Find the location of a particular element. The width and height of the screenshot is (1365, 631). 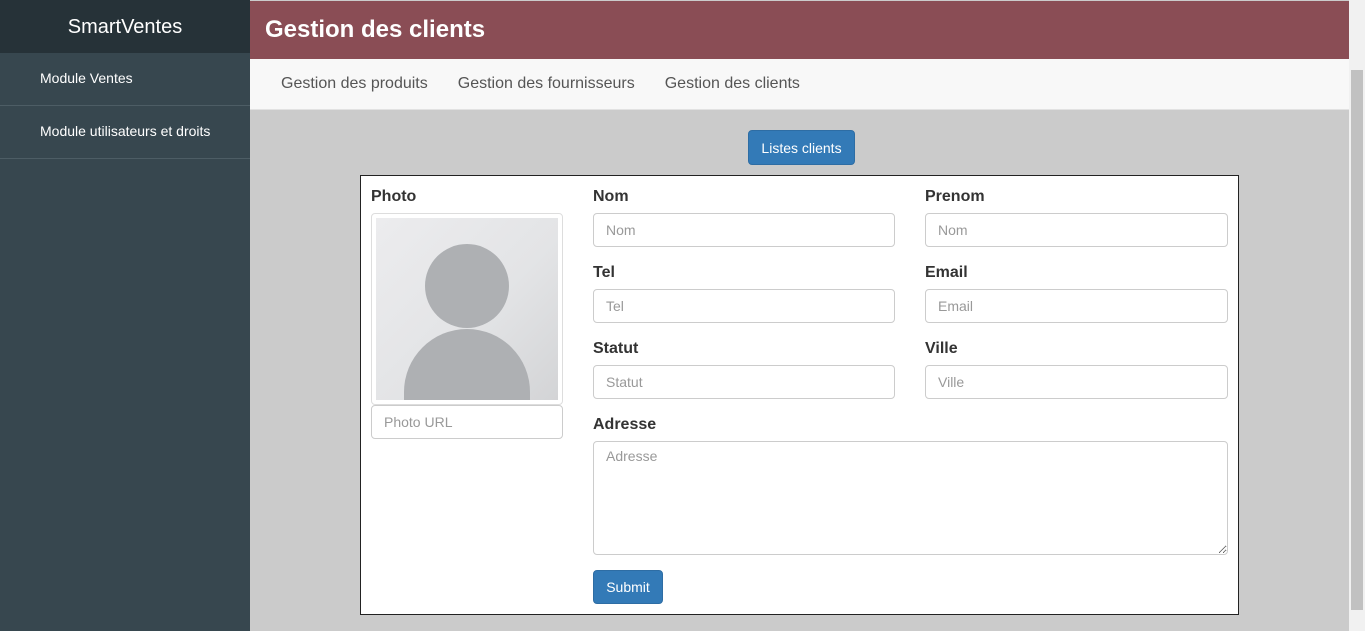

photo-thumbnail is located at coordinates (467, 309).